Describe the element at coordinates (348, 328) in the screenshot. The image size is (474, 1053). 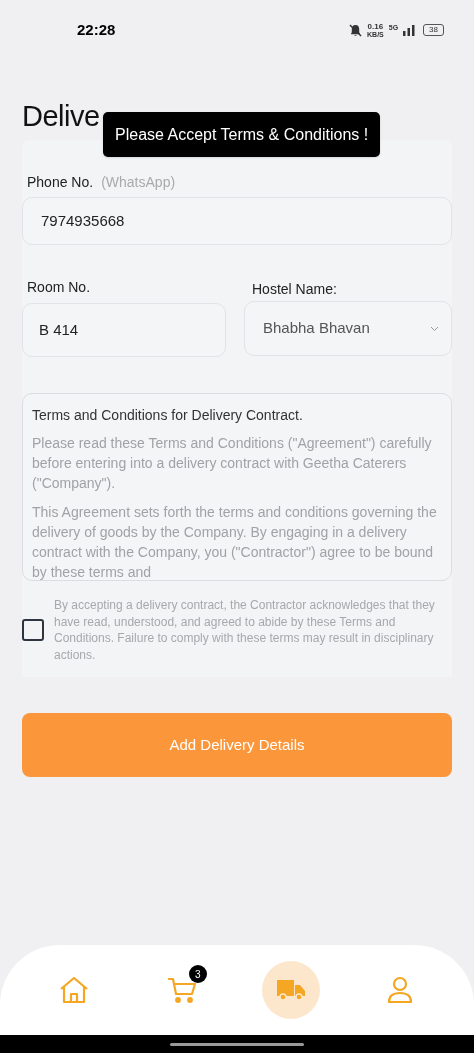
I see `hostel-dropdown: Bhabha Bhavan` at that location.